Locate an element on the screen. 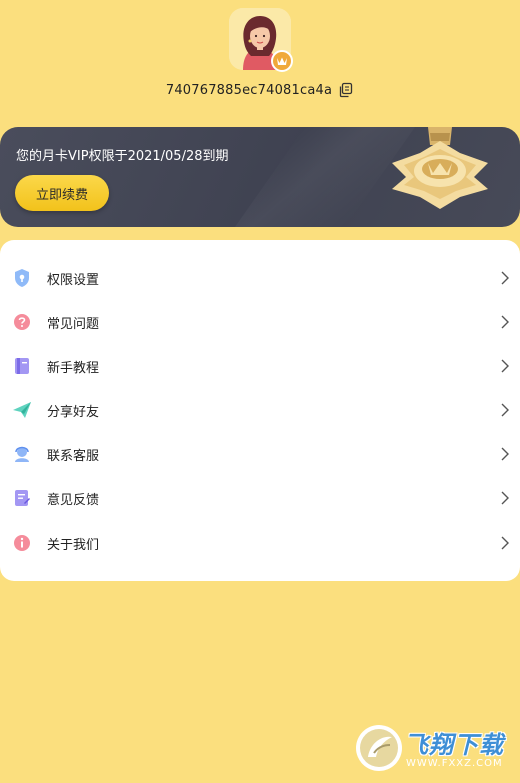  menu-item-tutorial: 新手教程 is located at coordinates (260, 366).